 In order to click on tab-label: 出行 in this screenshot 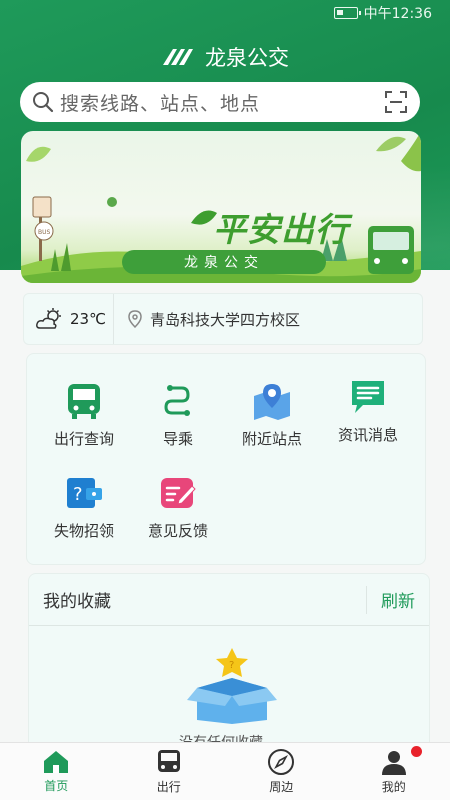, I will do `click(168, 787)`.